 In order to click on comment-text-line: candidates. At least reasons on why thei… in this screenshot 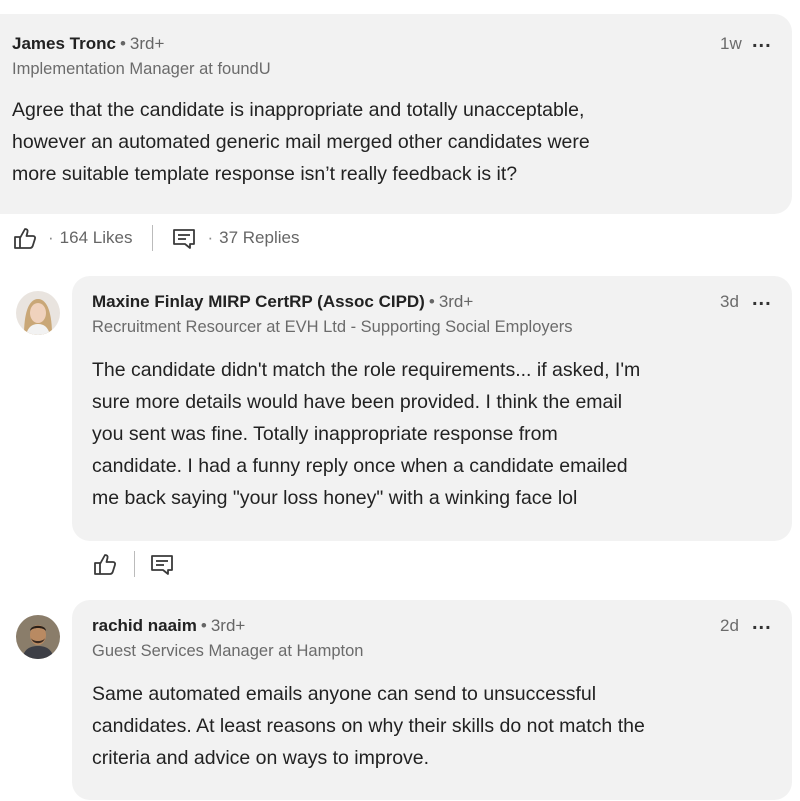, I will do `click(368, 726)`.